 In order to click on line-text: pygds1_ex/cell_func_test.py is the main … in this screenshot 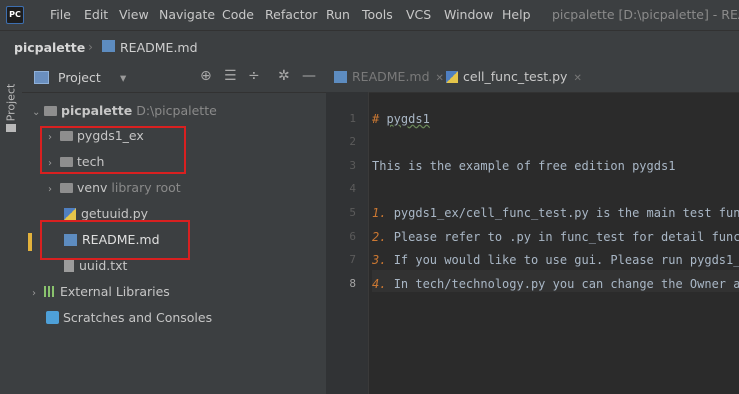, I will do `click(566, 213)`.